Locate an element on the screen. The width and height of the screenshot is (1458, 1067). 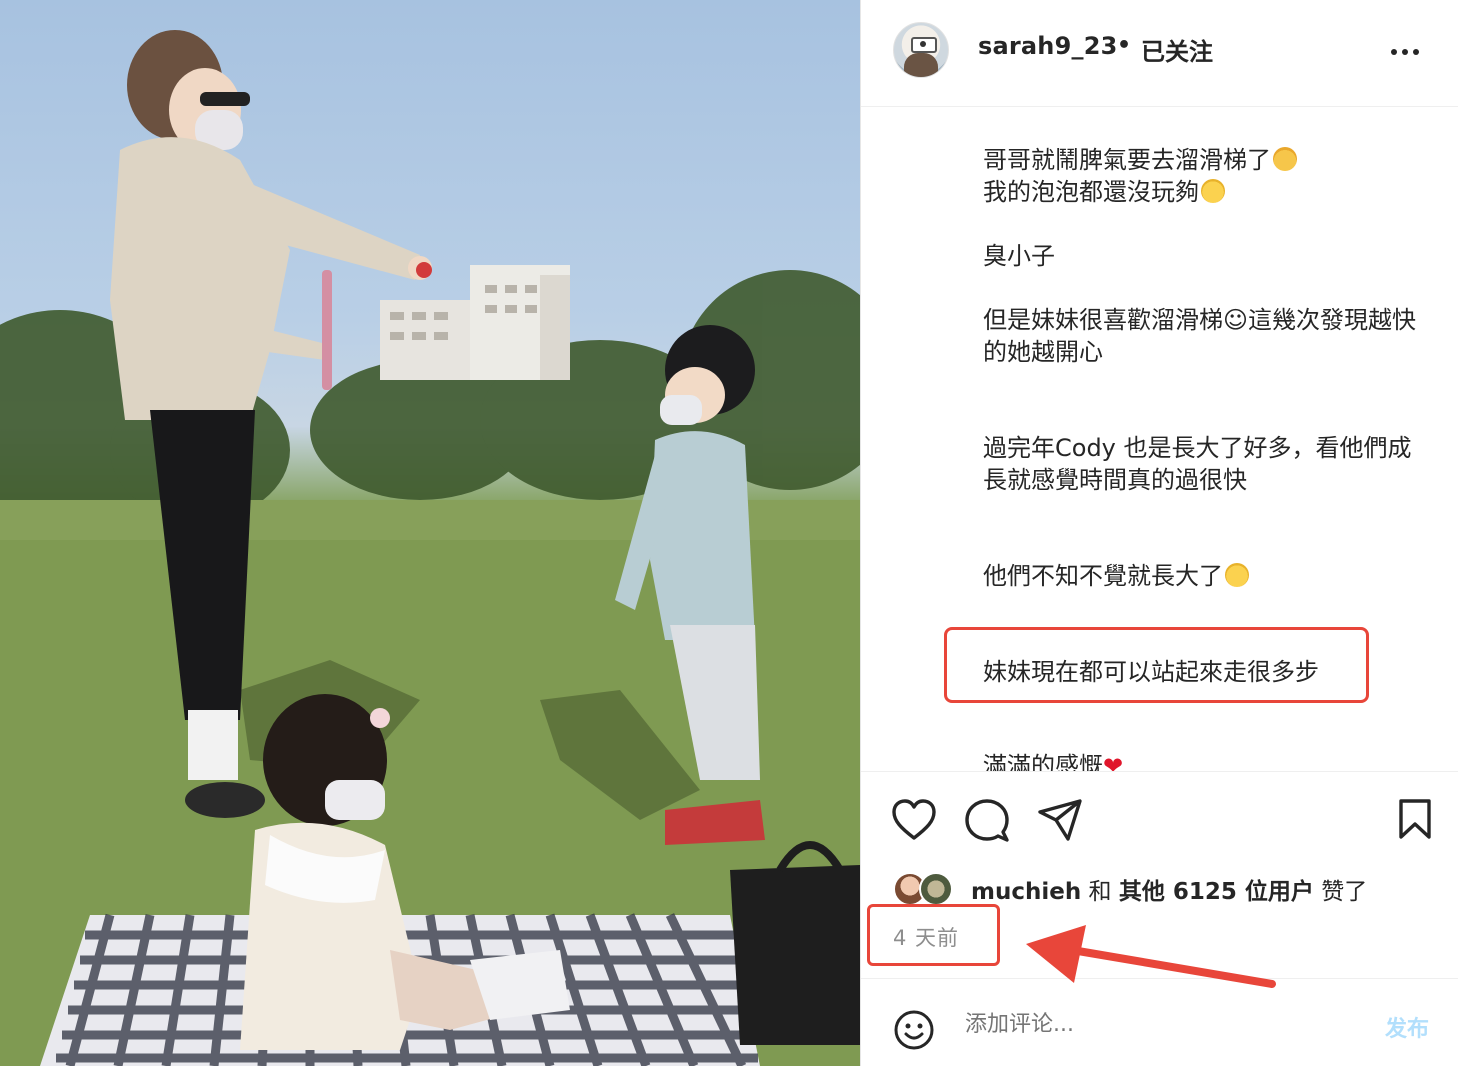
more-options-icon is located at coordinates (1411, 50).